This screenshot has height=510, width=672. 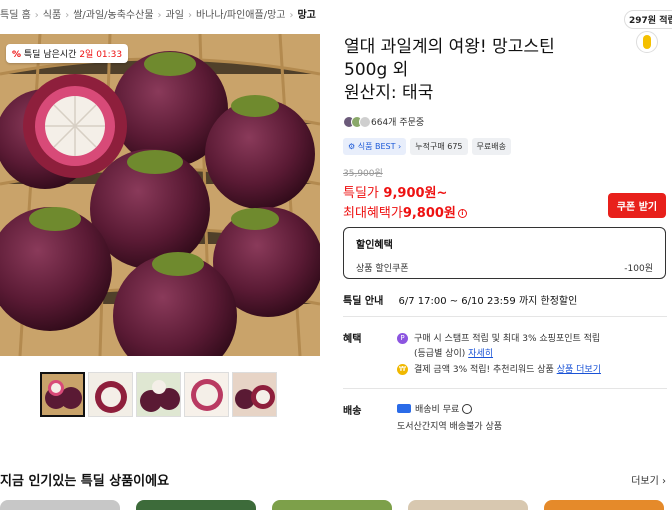 I want to click on product-tags: ⚙ 식품 BEST › 누적구매 675 무료배송, so click(x=427, y=146).